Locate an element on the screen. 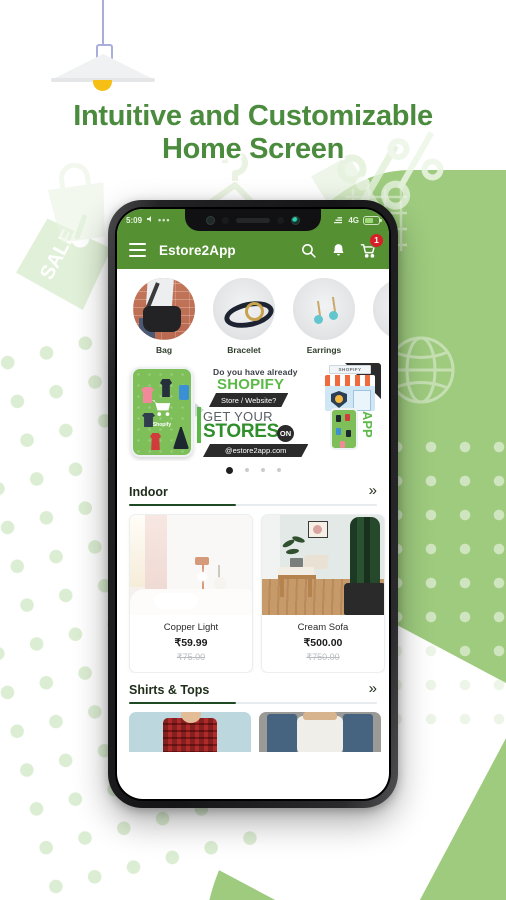 This screenshot has width=506, height=900. banner-carousel-dots is located at coordinates (253, 470).